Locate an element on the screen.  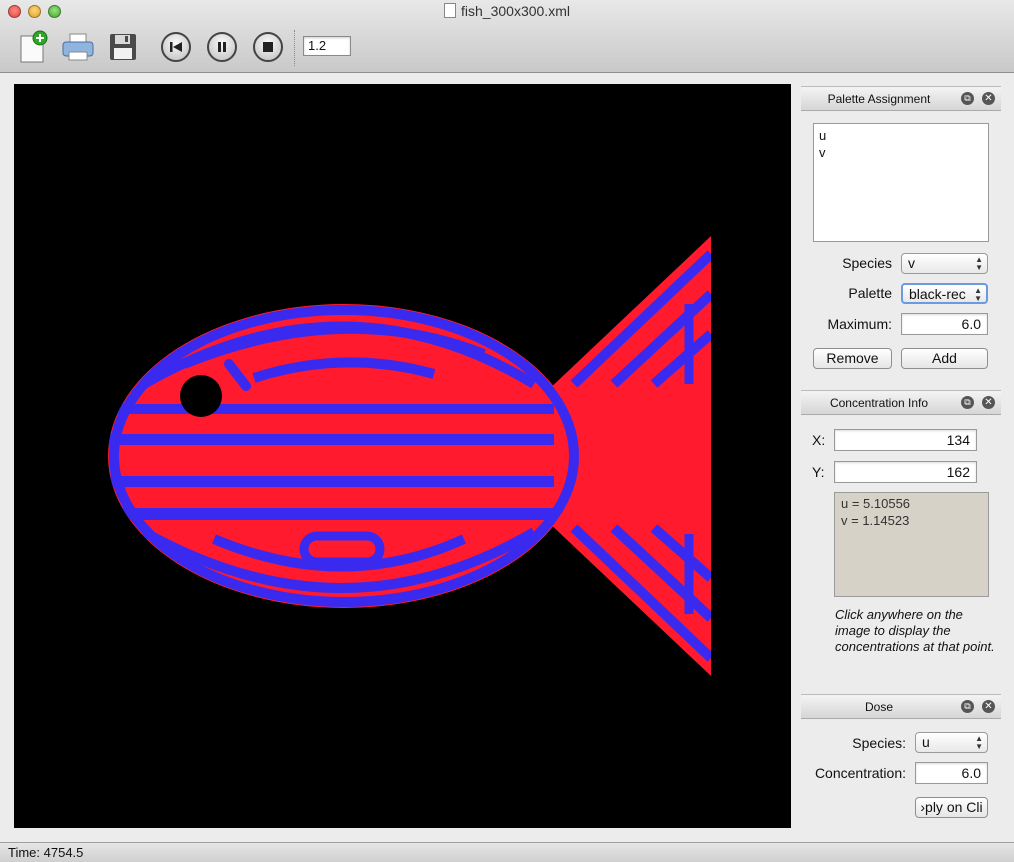
new-document-button is located at coordinates (33, 47).